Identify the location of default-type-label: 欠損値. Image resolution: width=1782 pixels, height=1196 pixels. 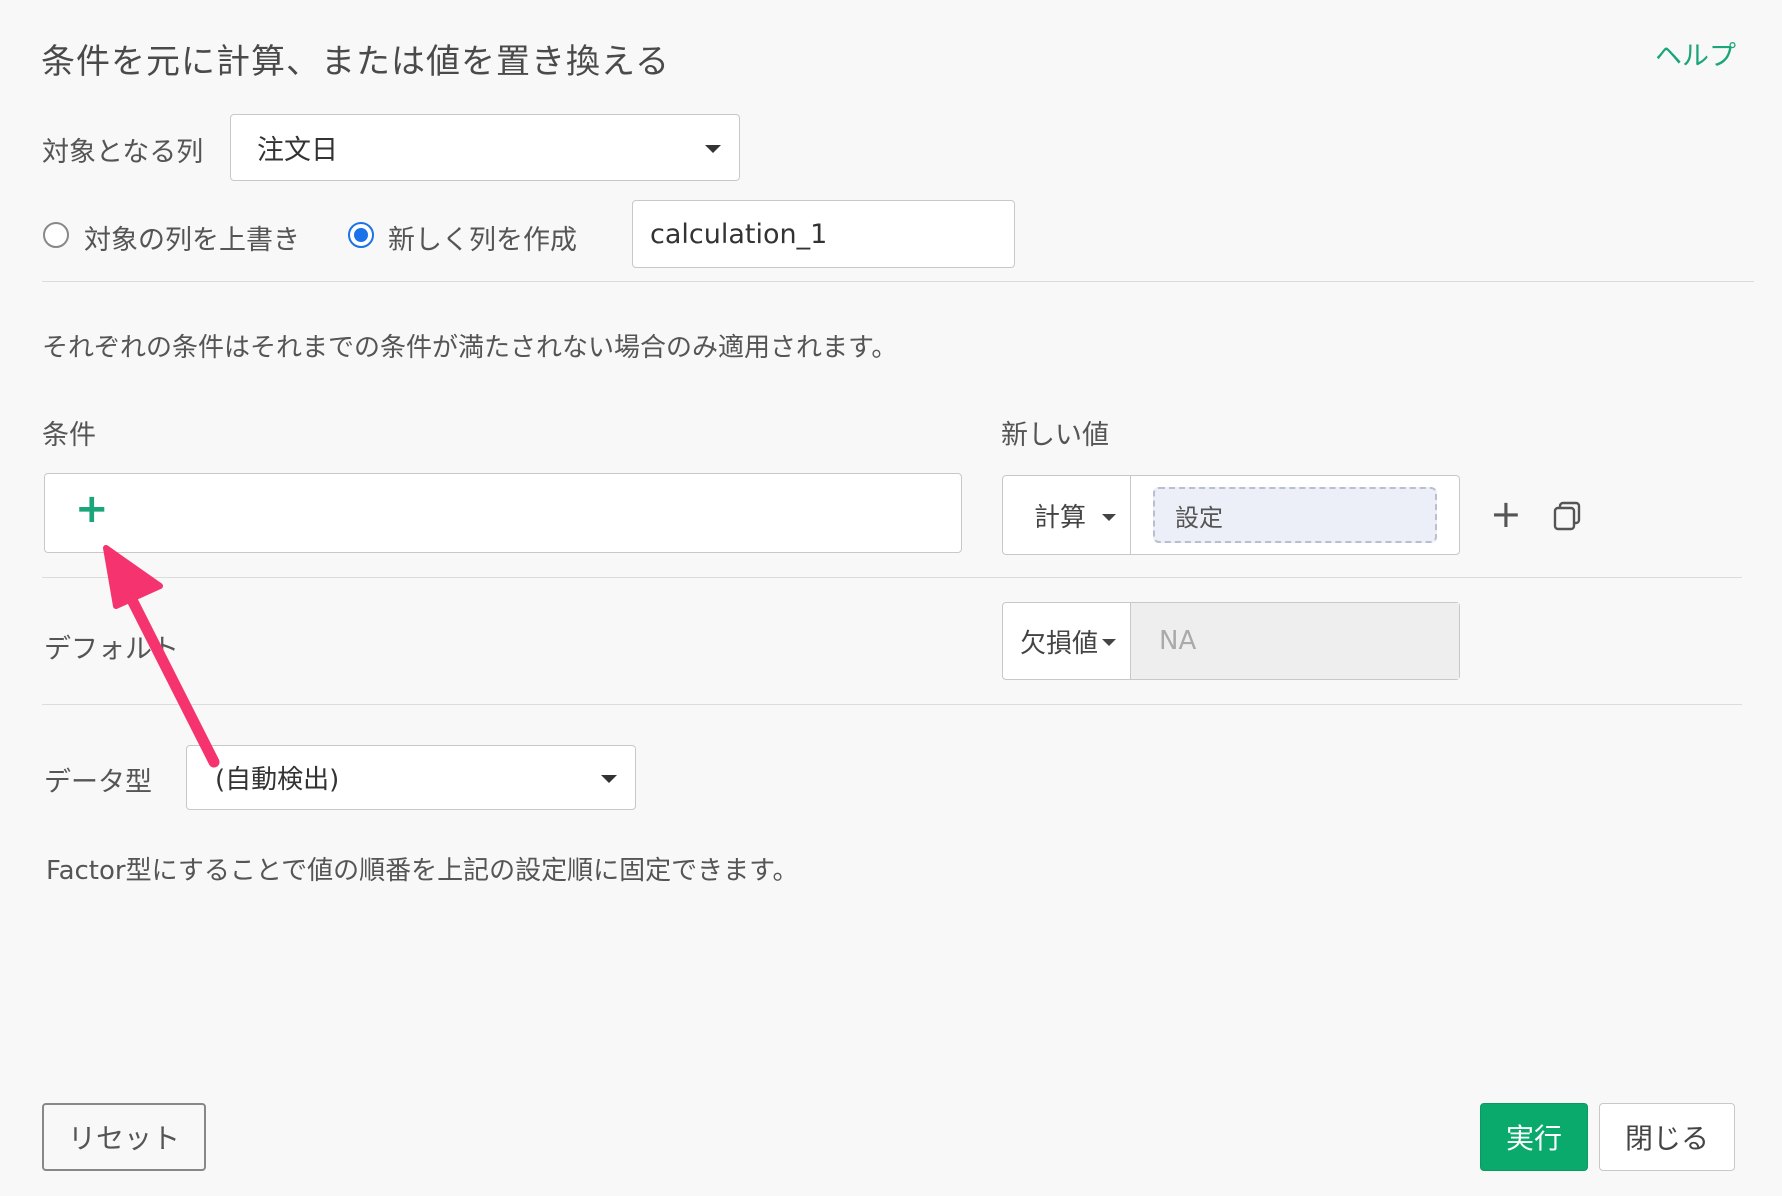
(1059, 643).